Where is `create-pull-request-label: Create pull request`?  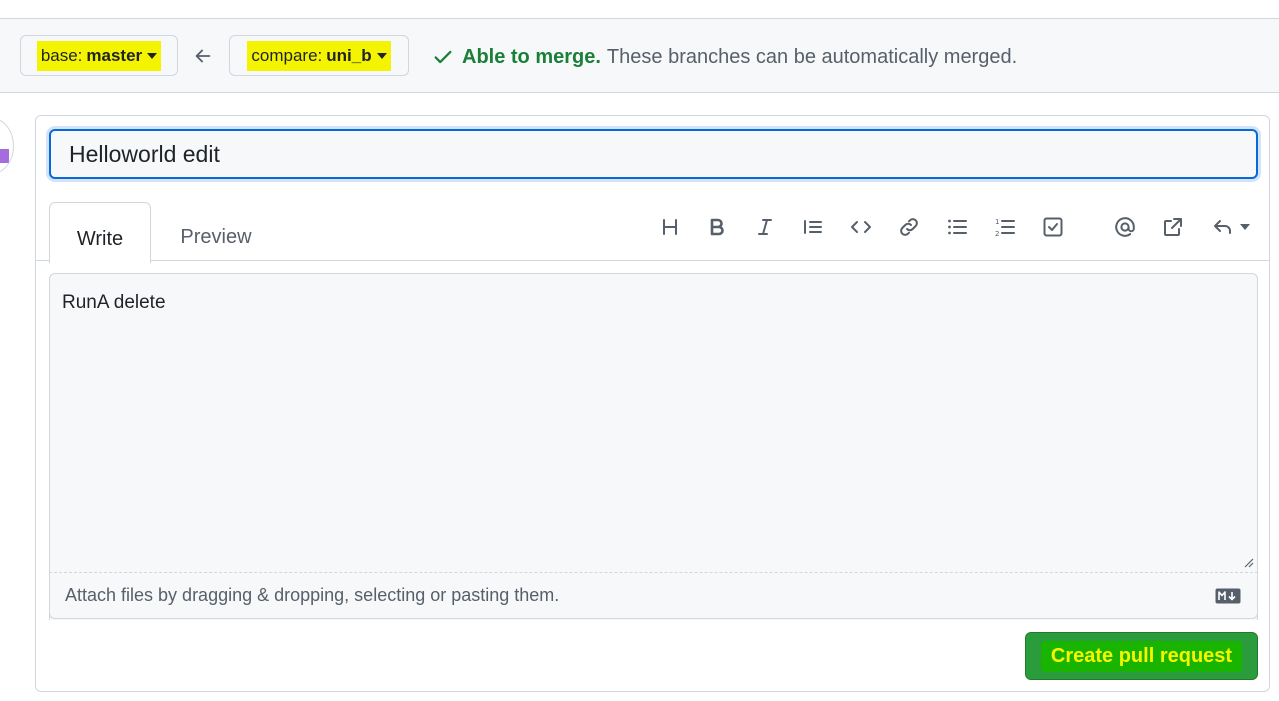
create-pull-request-label: Create pull request is located at coordinates (1141, 656).